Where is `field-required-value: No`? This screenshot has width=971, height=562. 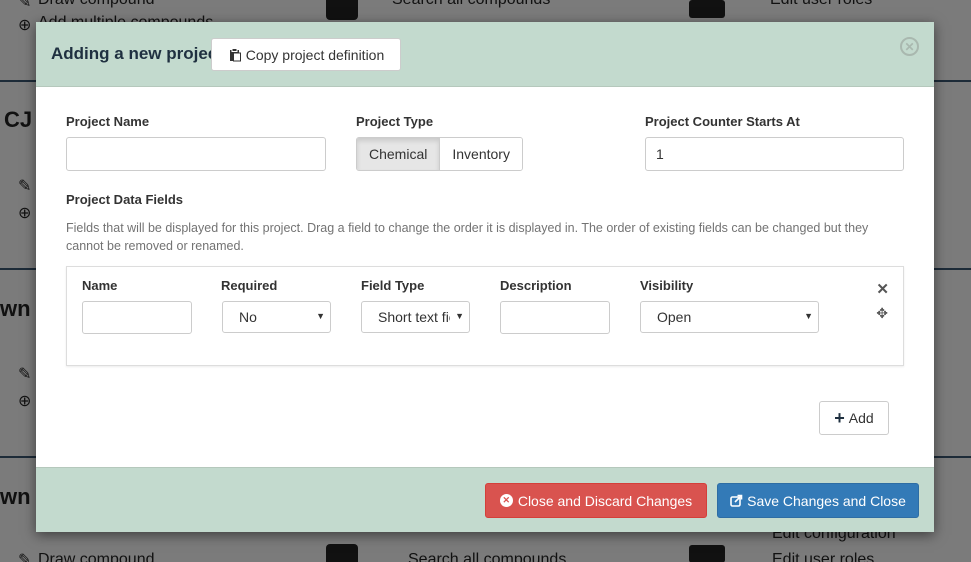 field-required-value: No is located at coordinates (248, 317).